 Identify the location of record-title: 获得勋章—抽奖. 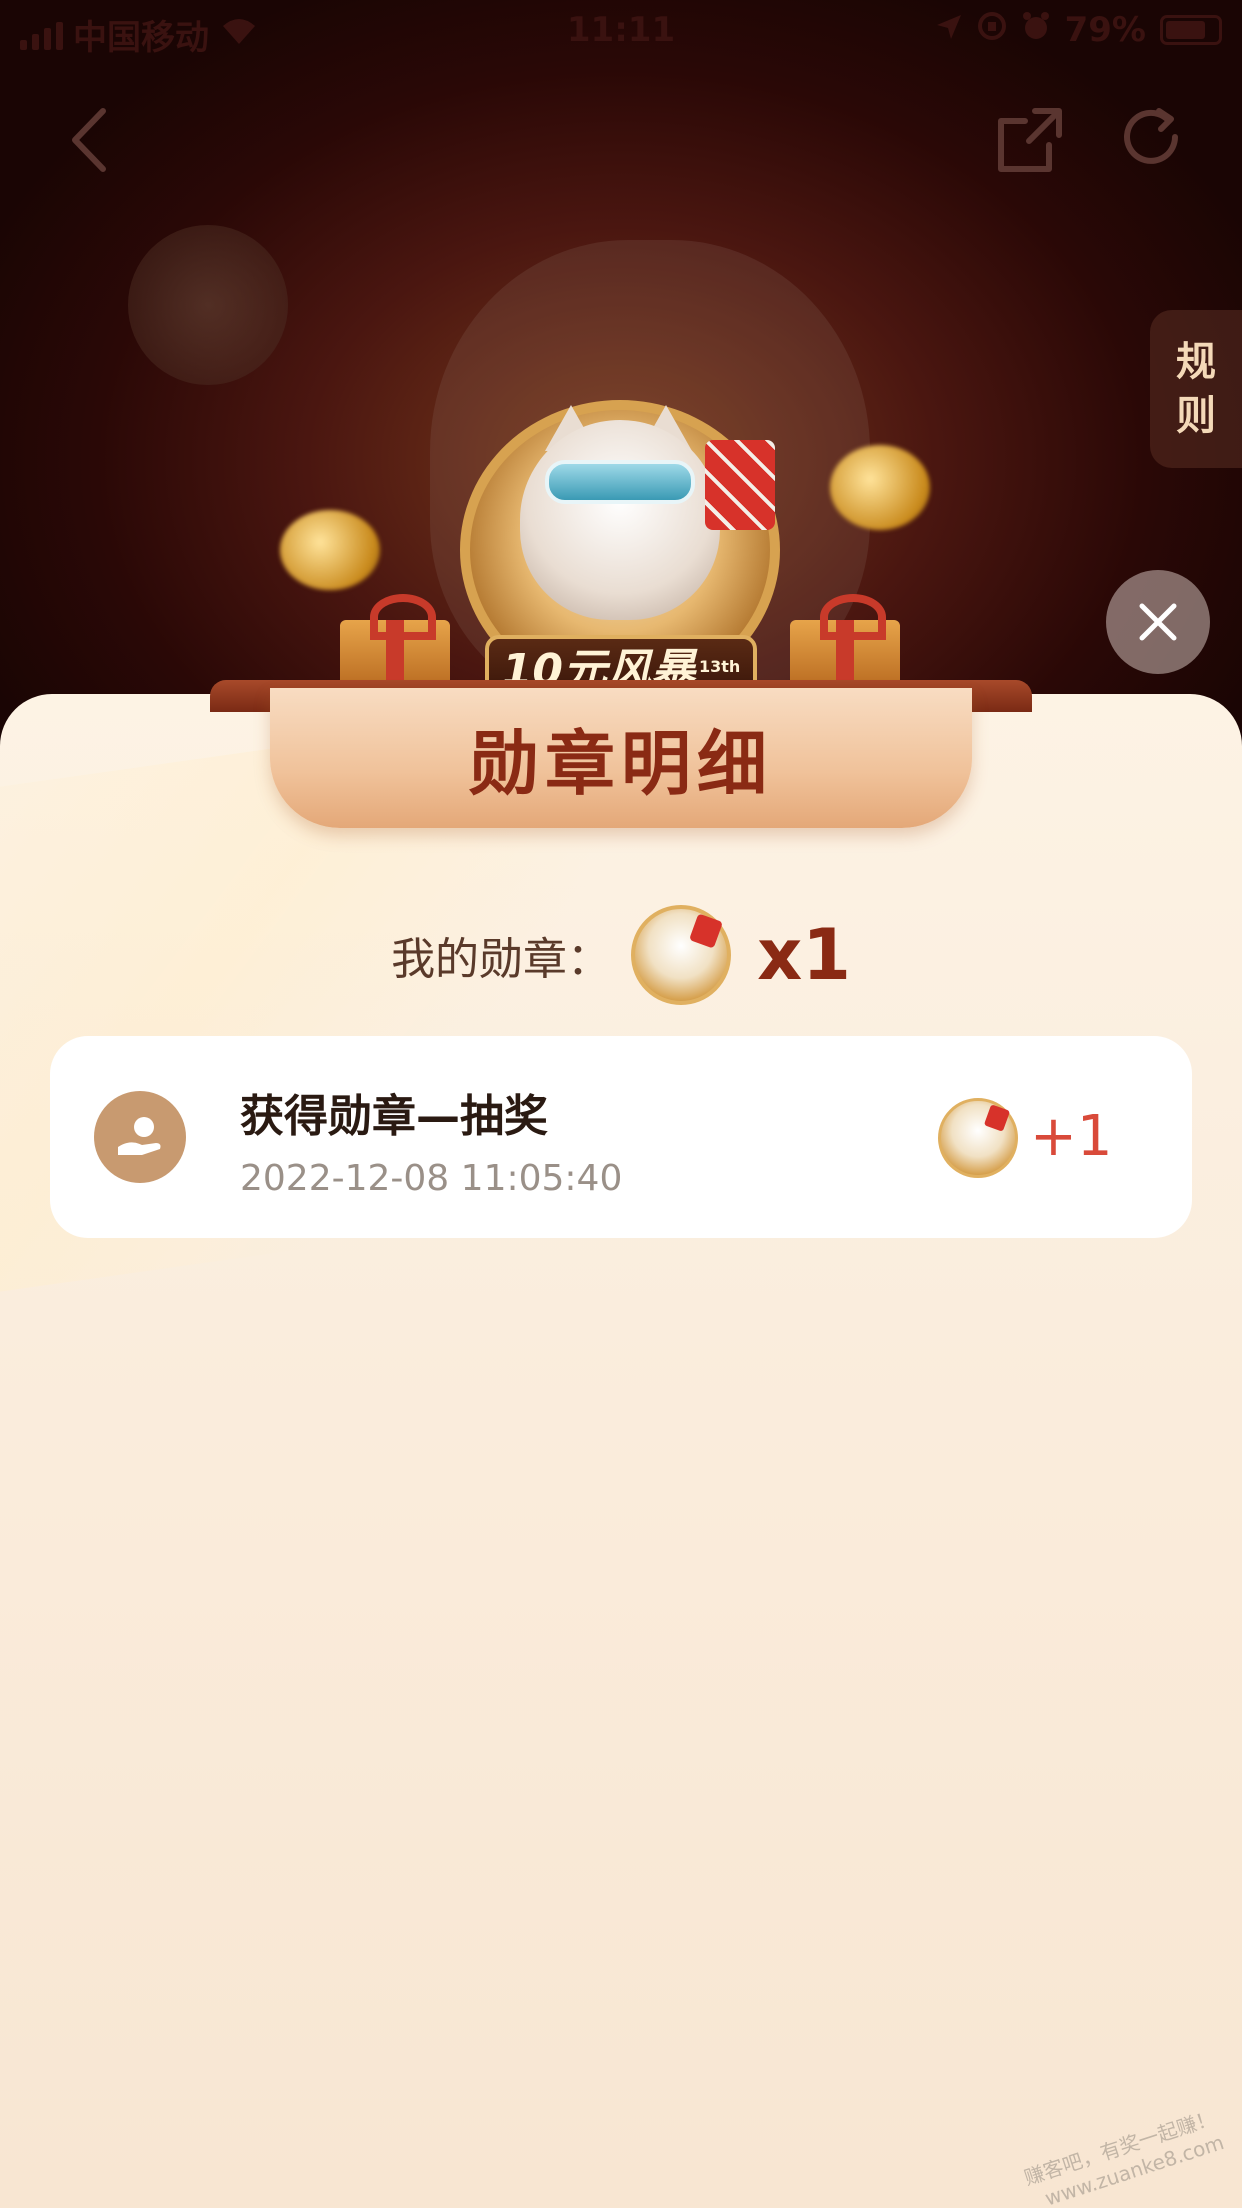
(394, 1116).